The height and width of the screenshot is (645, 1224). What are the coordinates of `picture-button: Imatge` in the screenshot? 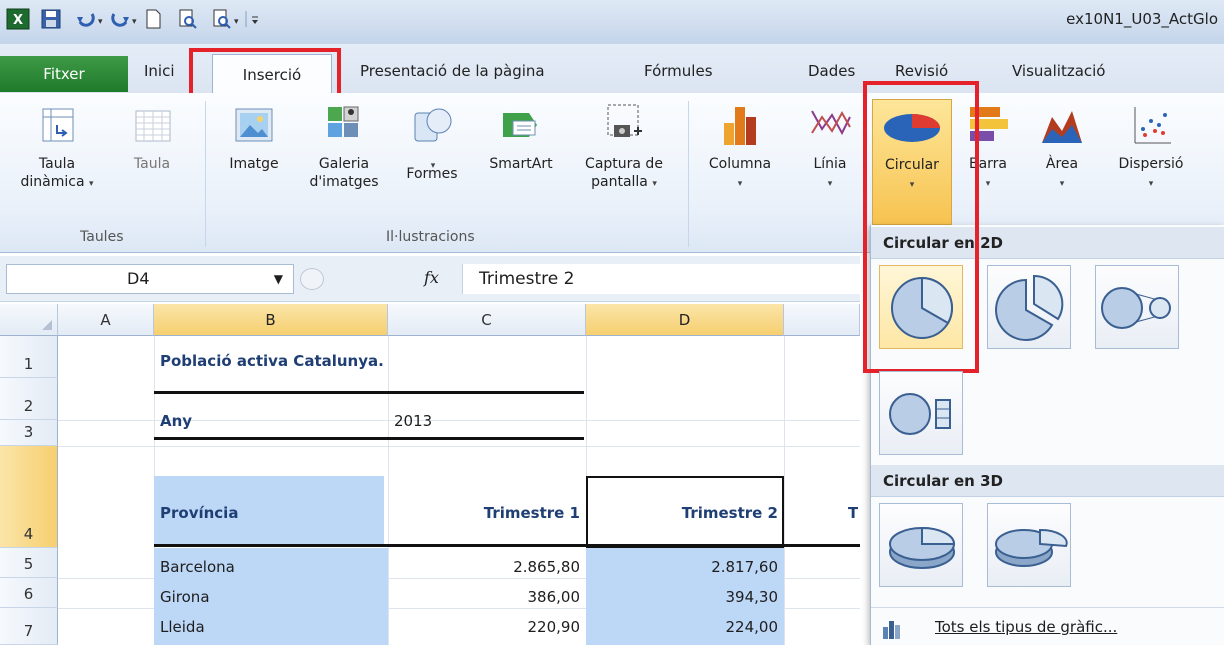 It's located at (254, 138).